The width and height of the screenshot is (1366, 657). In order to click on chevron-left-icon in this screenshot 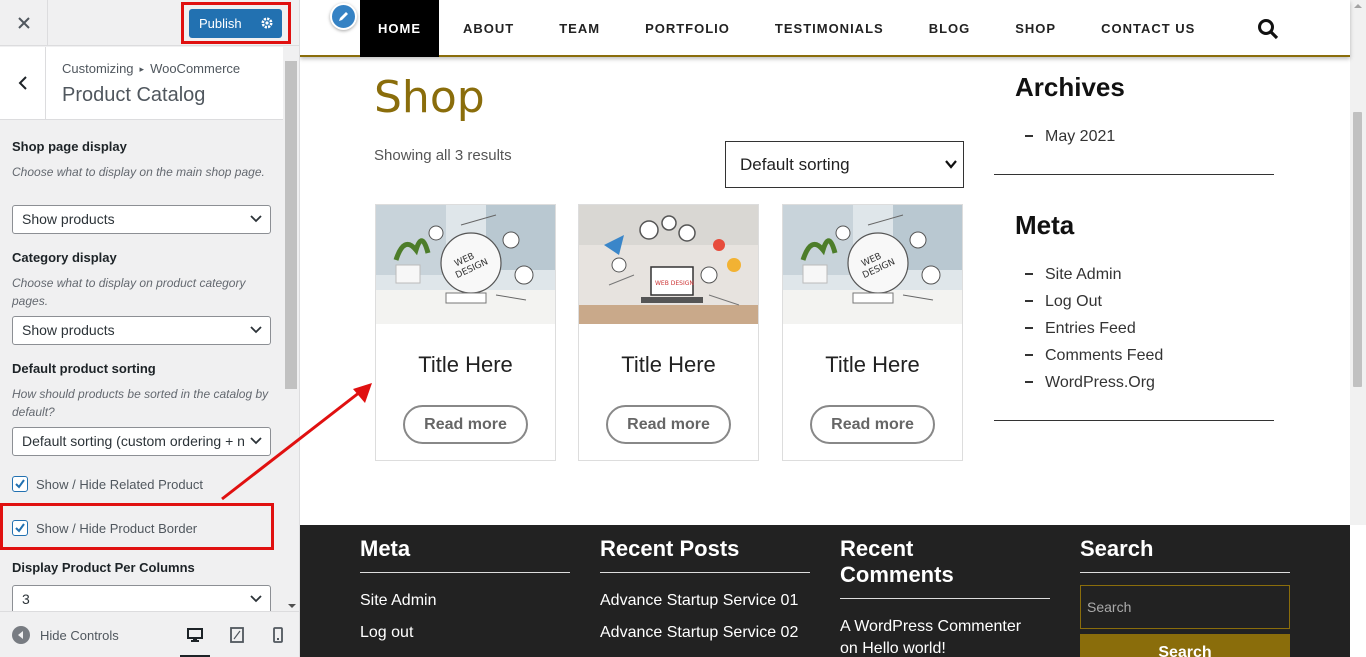, I will do `click(22, 83)`.